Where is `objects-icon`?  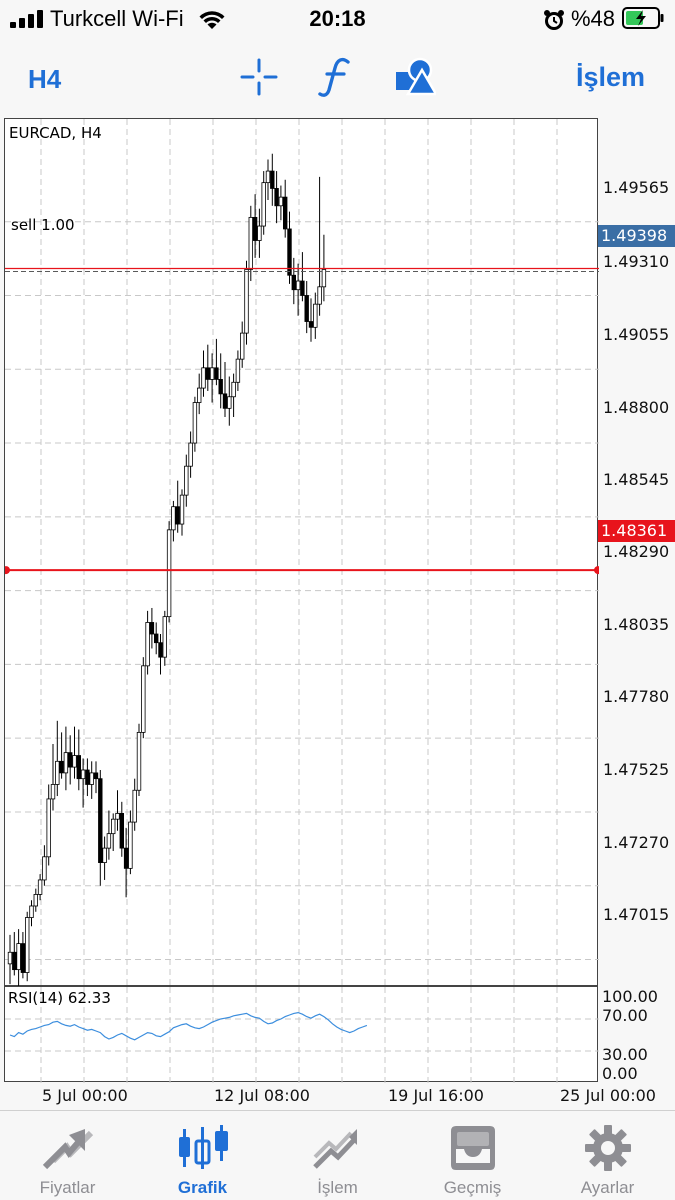 objects-icon is located at coordinates (415, 76).